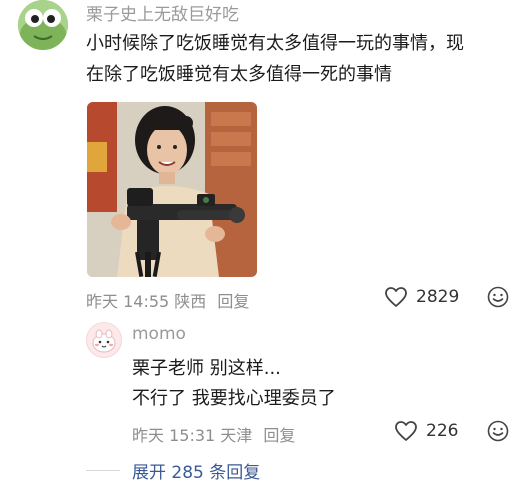 The height and width of the screenshot is (483, 528). Describe the element at coordinates (234, 398) in the screenshot. I see `reply-text-line-2: 不行了 我要找心理委员了` at that location.